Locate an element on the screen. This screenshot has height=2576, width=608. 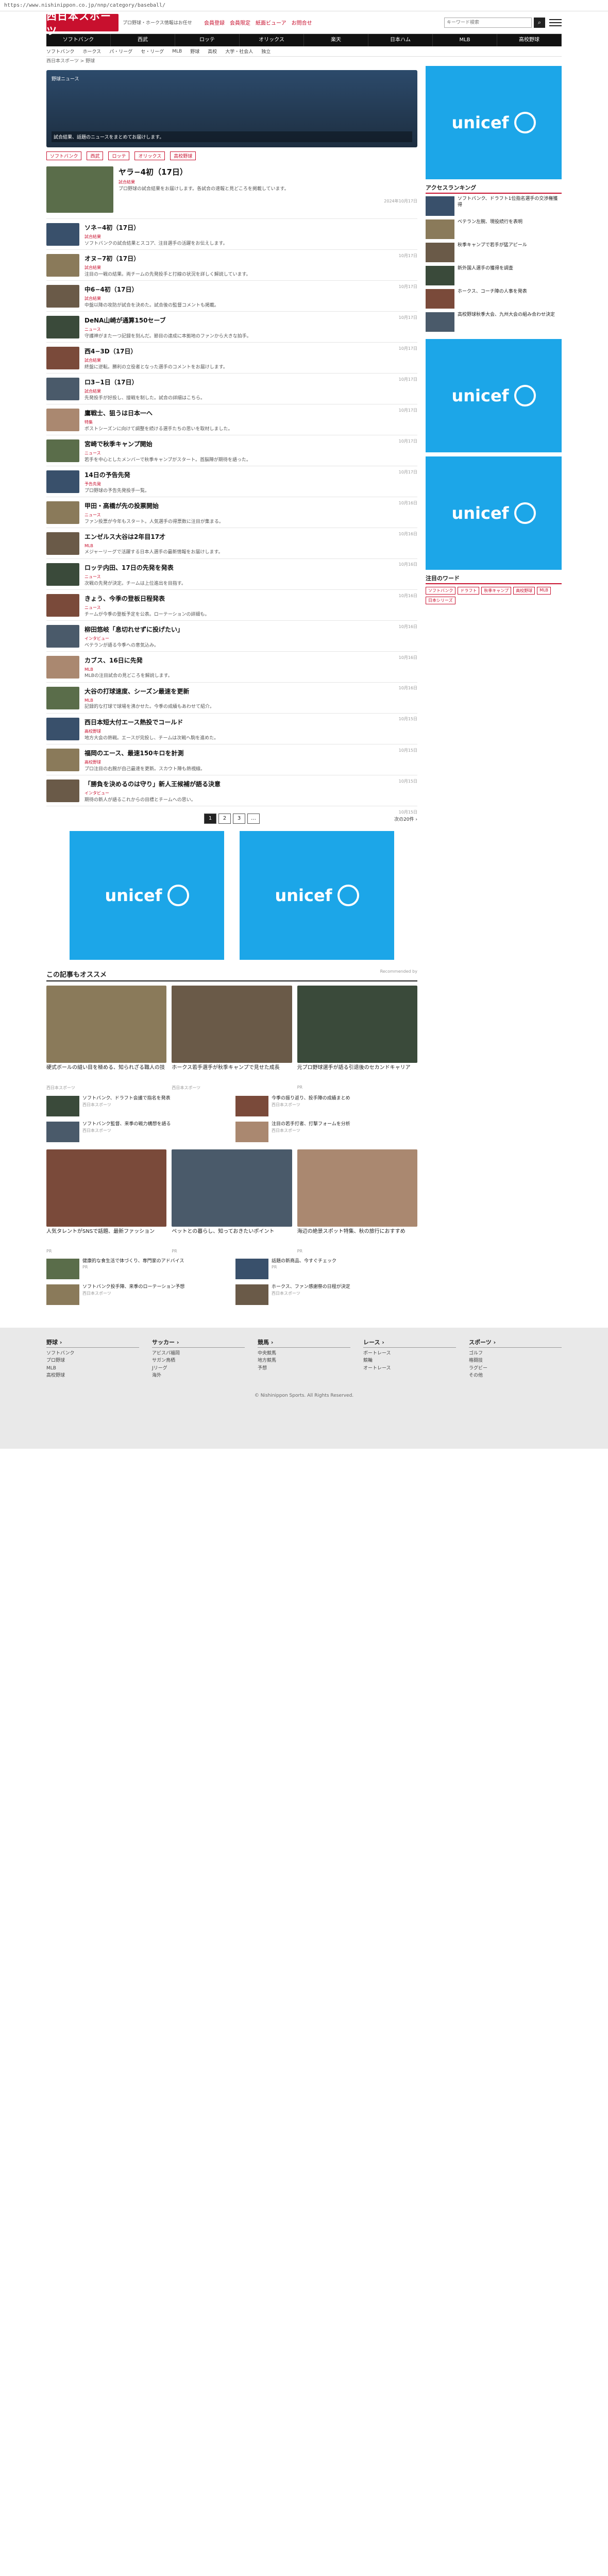
subnav-item: ソフトバンク is located at coordinates (60, 51).